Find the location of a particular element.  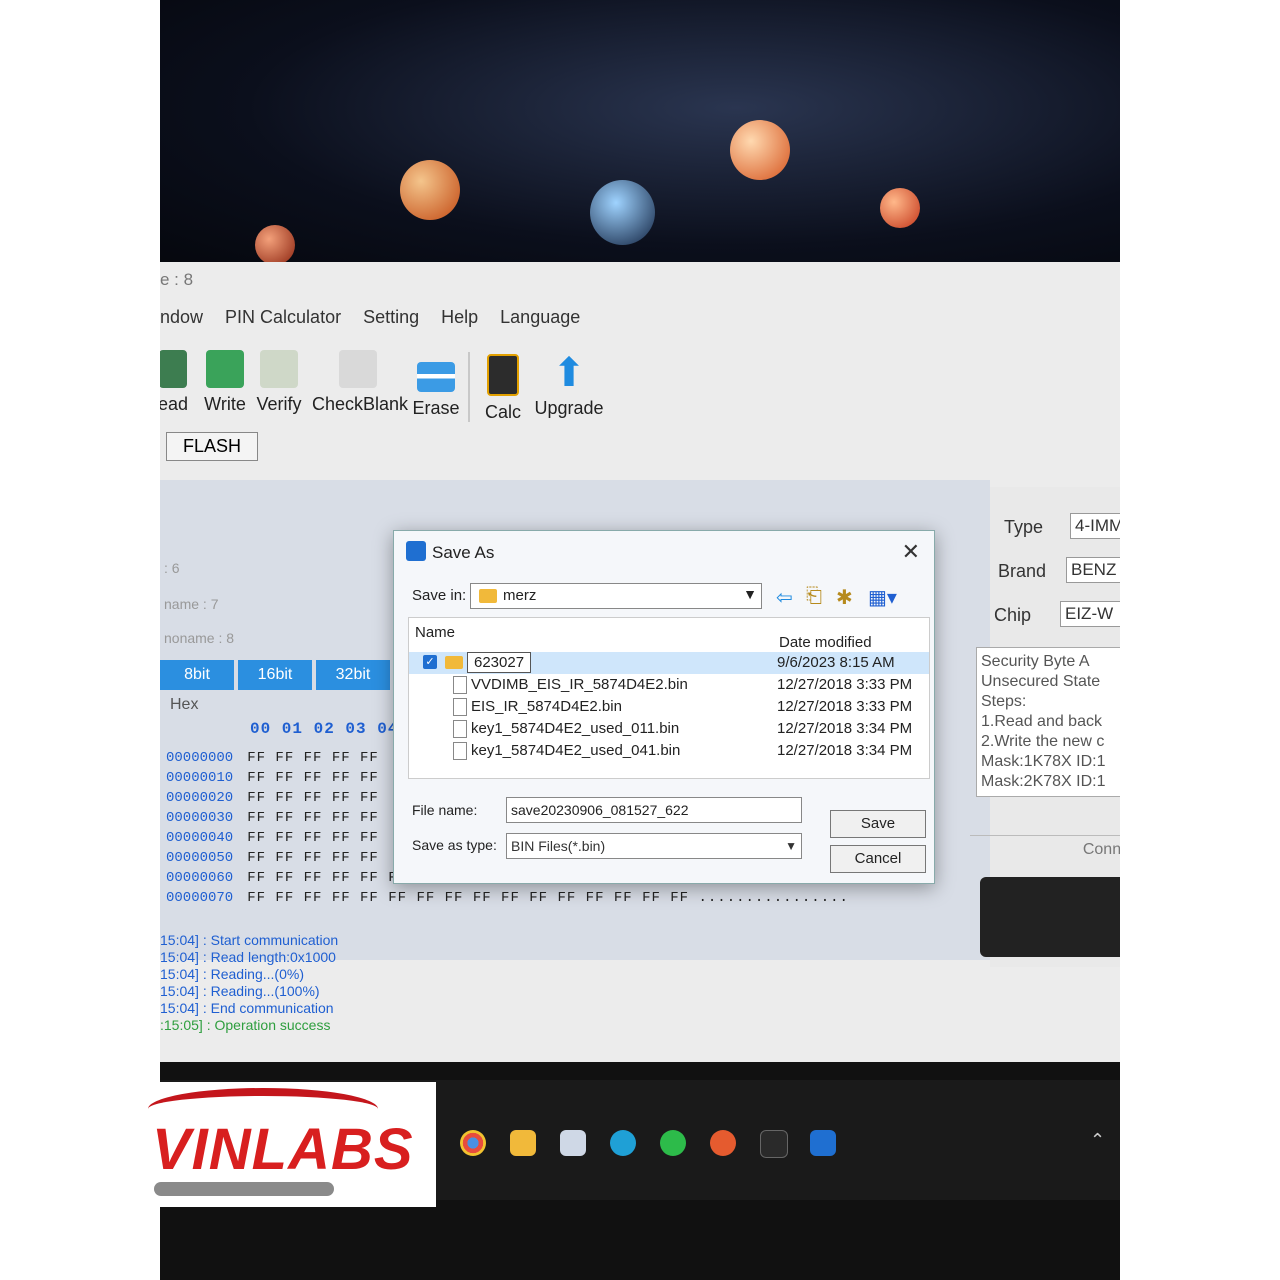

vinlabs-logo: VINLABS is located at coordinates (289, 1144).